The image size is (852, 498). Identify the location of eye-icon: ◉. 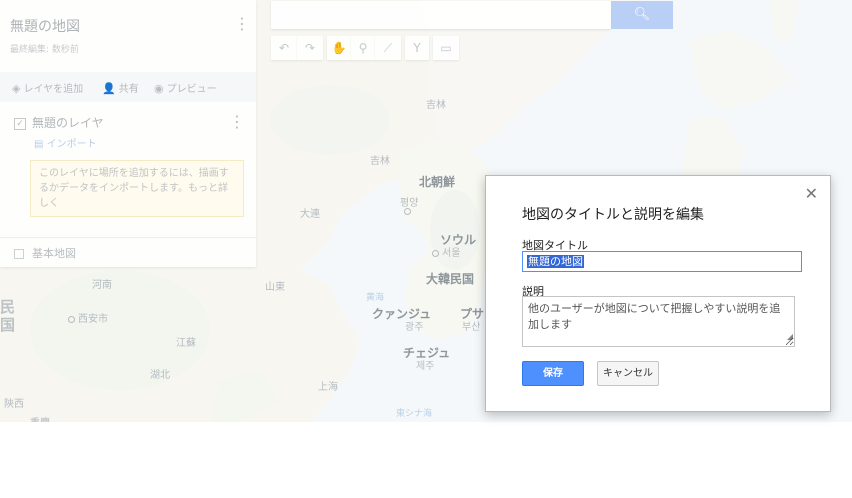
(159, 88).